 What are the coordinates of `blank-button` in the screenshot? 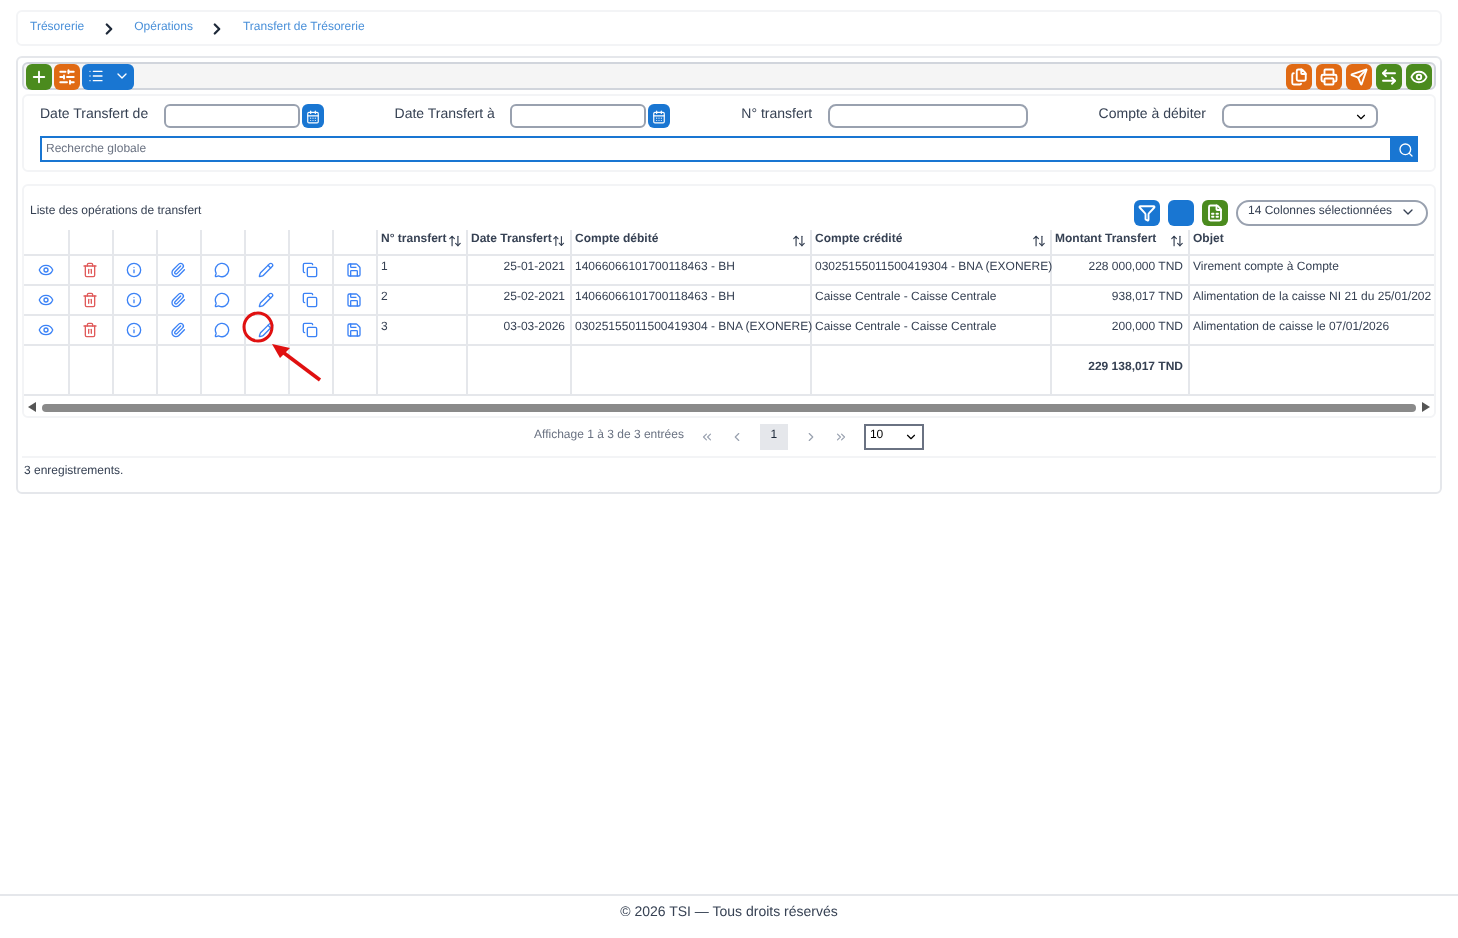 It's located at (1181, 212).